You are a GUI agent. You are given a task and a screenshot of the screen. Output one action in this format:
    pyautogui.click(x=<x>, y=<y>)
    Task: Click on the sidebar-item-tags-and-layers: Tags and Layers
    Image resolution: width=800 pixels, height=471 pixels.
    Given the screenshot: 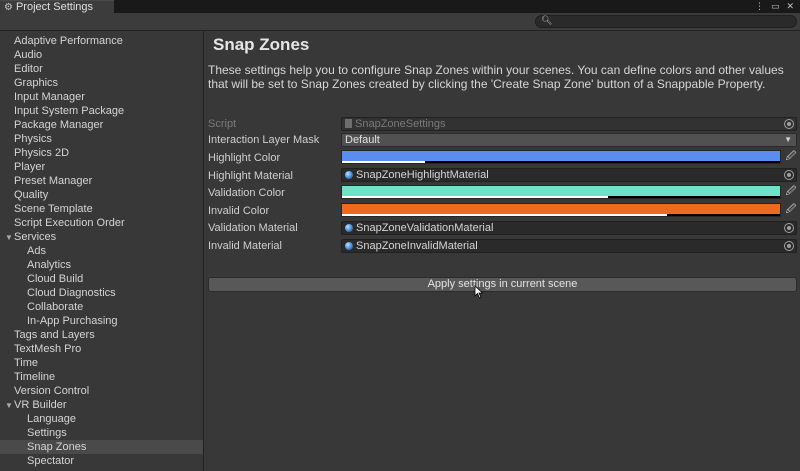 What is the action you would take?
    pyautogui.click(x=101, y=335)
    